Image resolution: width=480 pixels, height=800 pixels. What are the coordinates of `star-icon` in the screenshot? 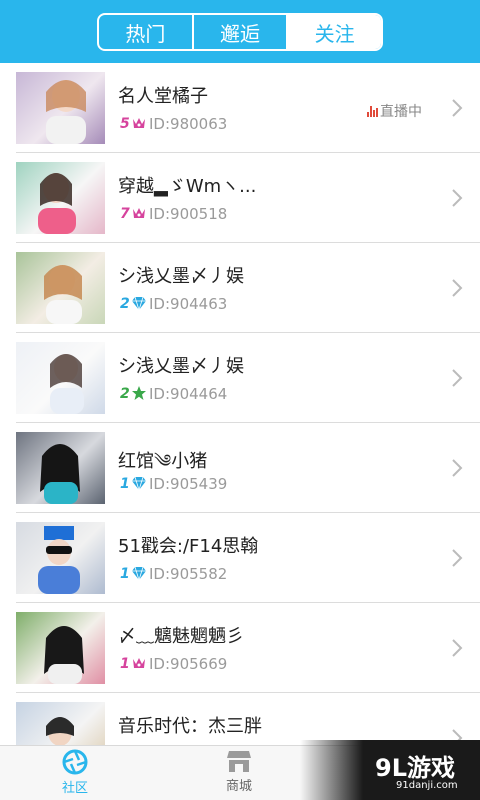 It's located at (139, 393).